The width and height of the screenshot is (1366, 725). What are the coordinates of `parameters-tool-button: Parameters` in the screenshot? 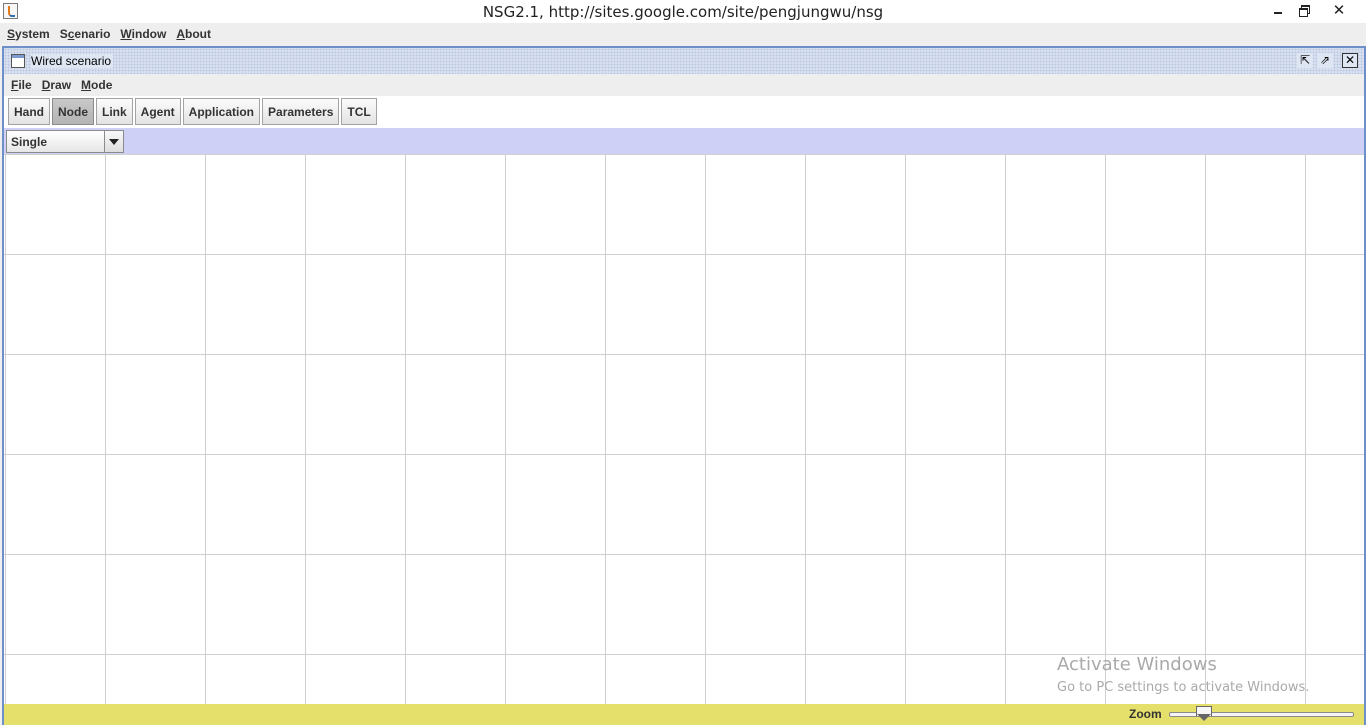 It's located at (301, 111).